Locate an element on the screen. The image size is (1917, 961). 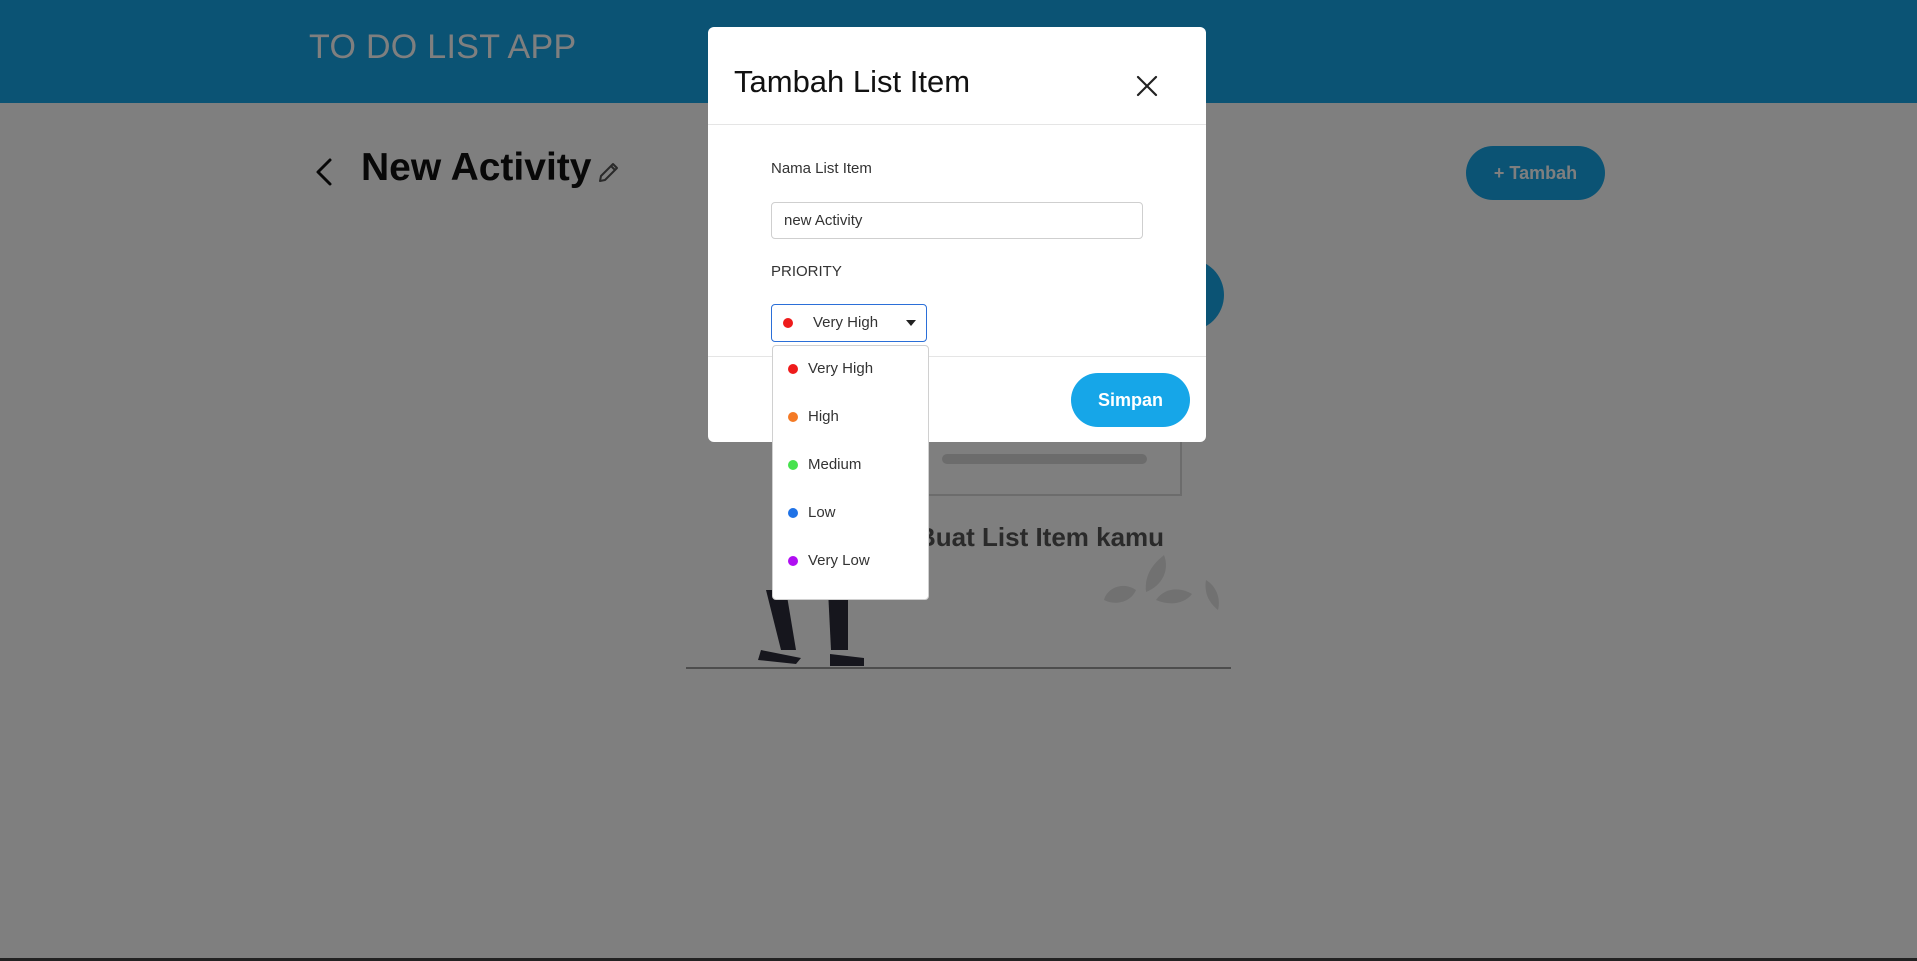
priority-option: Very High is located at coordinates (850, 369).